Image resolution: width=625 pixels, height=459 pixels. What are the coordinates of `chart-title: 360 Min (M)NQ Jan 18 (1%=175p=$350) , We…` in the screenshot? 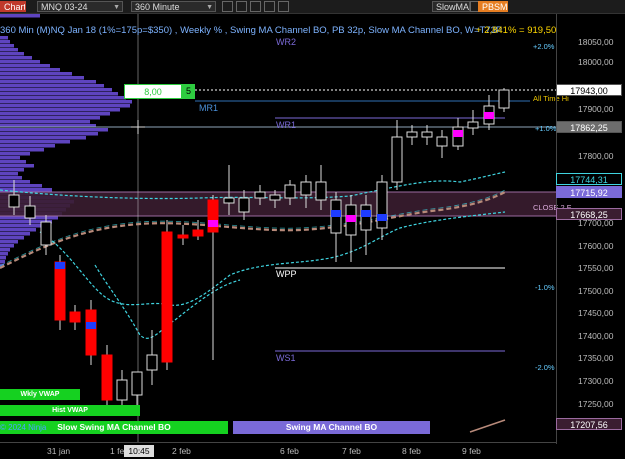 It's located at (251, 30).